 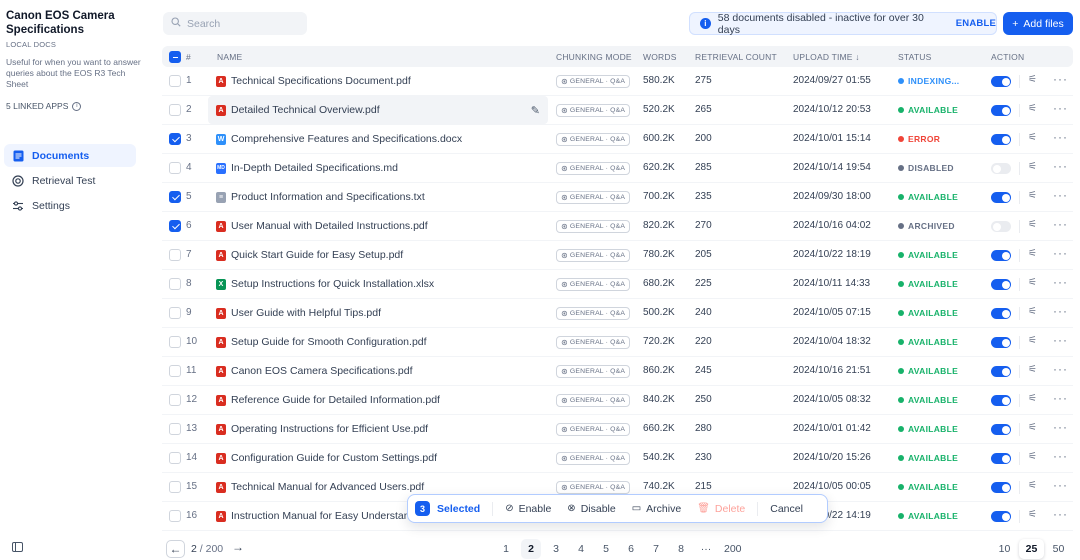 I want to click on document-name-cell: MD In-Depth Detailed Specifications.md, so click(x=378, y=168).